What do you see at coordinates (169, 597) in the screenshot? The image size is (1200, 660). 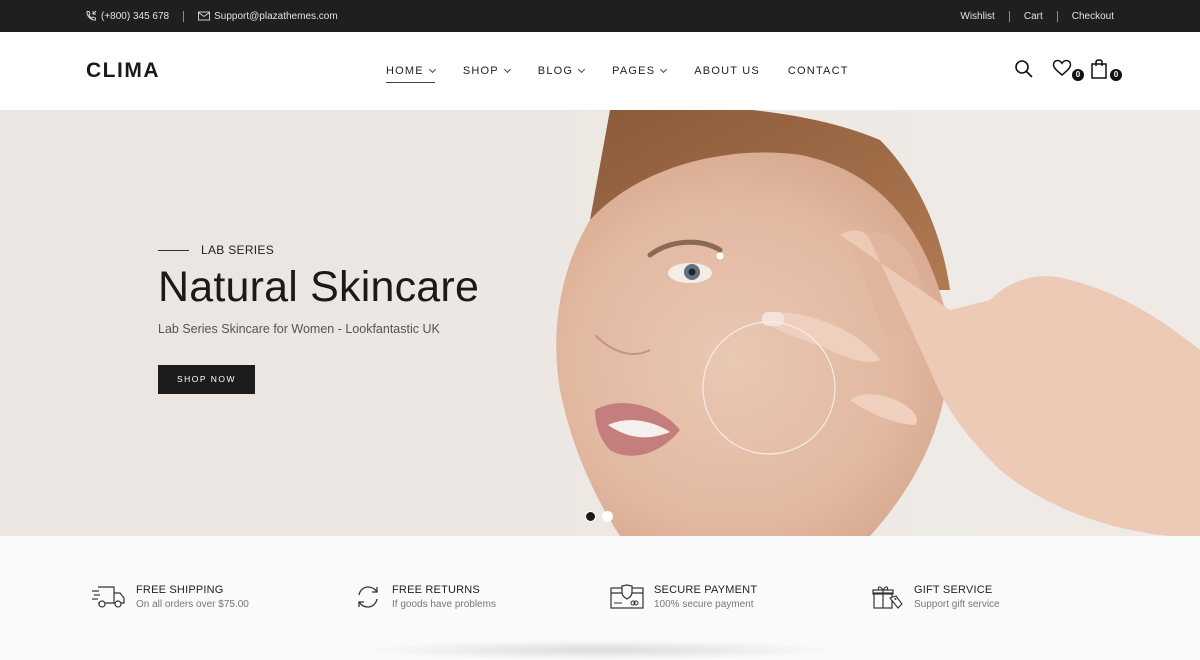 I see `feature-free-shipping: FREE SHIPPING On all orders over $75.00` at bounding box center [169, 597].